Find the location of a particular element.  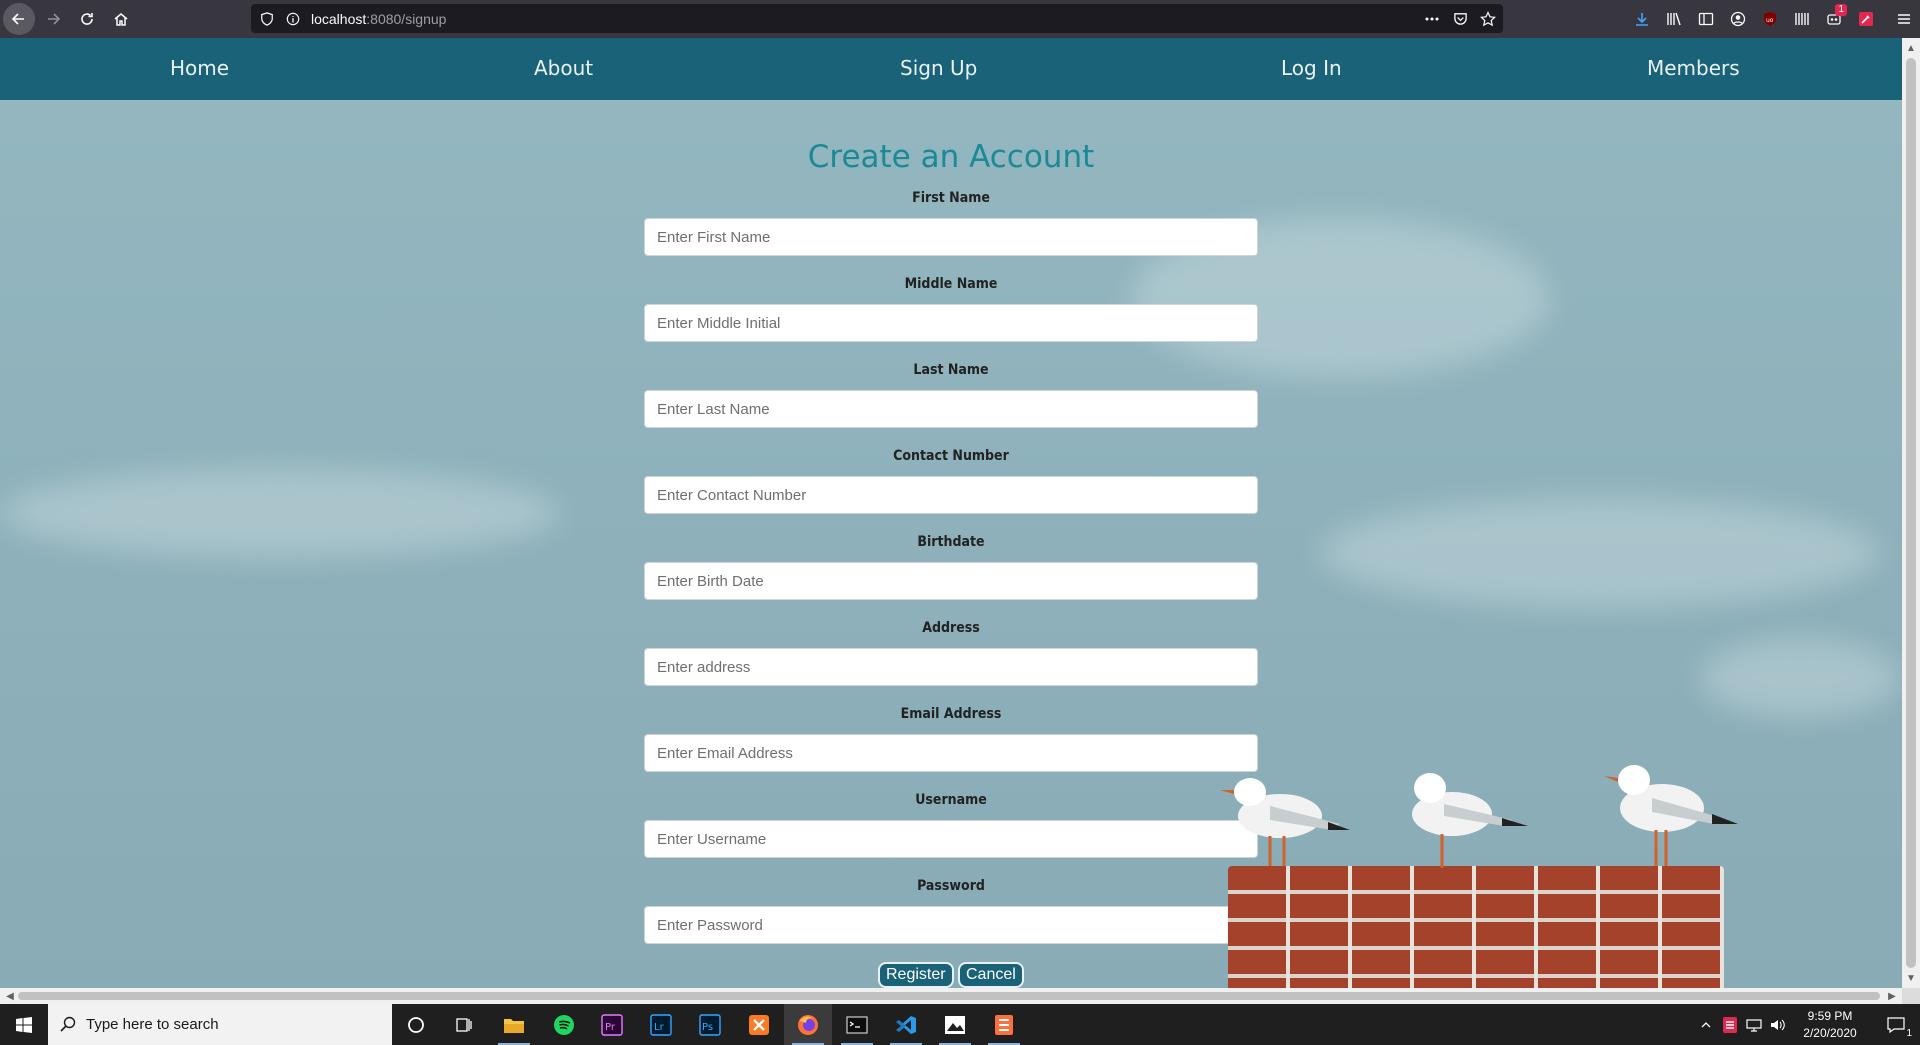

library-icon is located at coordinates (1674, 19).